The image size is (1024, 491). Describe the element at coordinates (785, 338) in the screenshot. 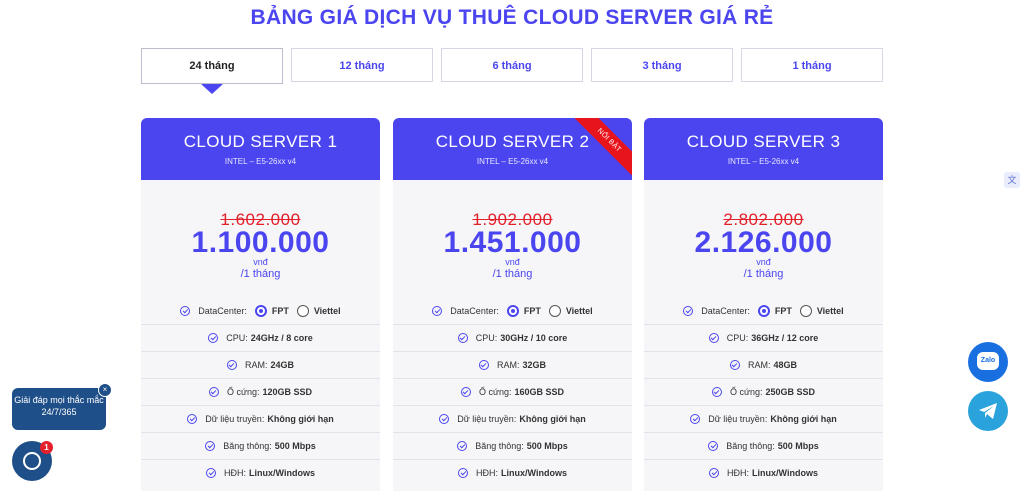

I see `spec-value: 36GHz / 12 core` at that location.